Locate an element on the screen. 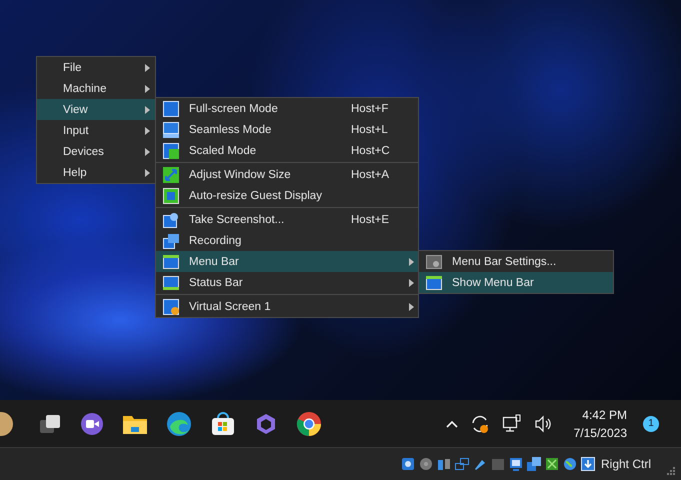 The height and width of the screenshot is (480, 681). menu-item: Seamless Mode Host+L is located at coordinates (287, 129).